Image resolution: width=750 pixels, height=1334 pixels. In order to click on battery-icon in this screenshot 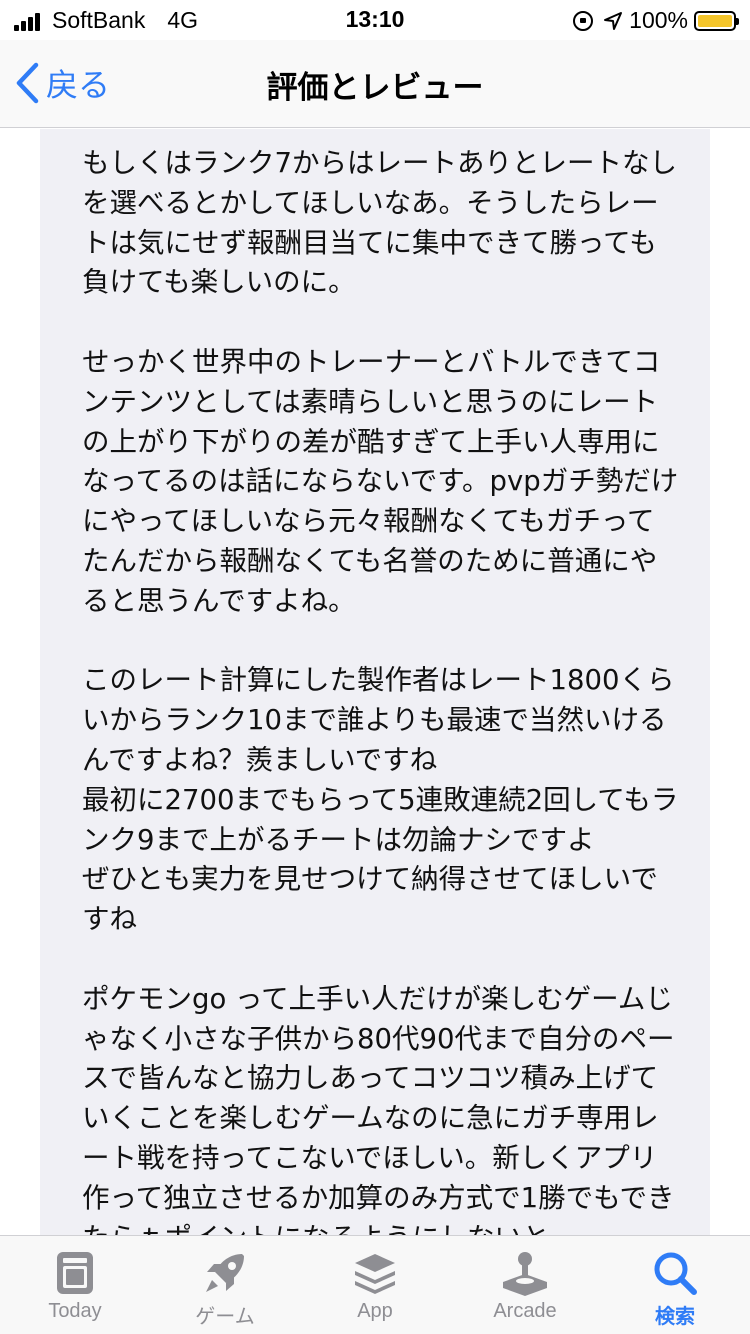, I will do `click(716, 20)`.